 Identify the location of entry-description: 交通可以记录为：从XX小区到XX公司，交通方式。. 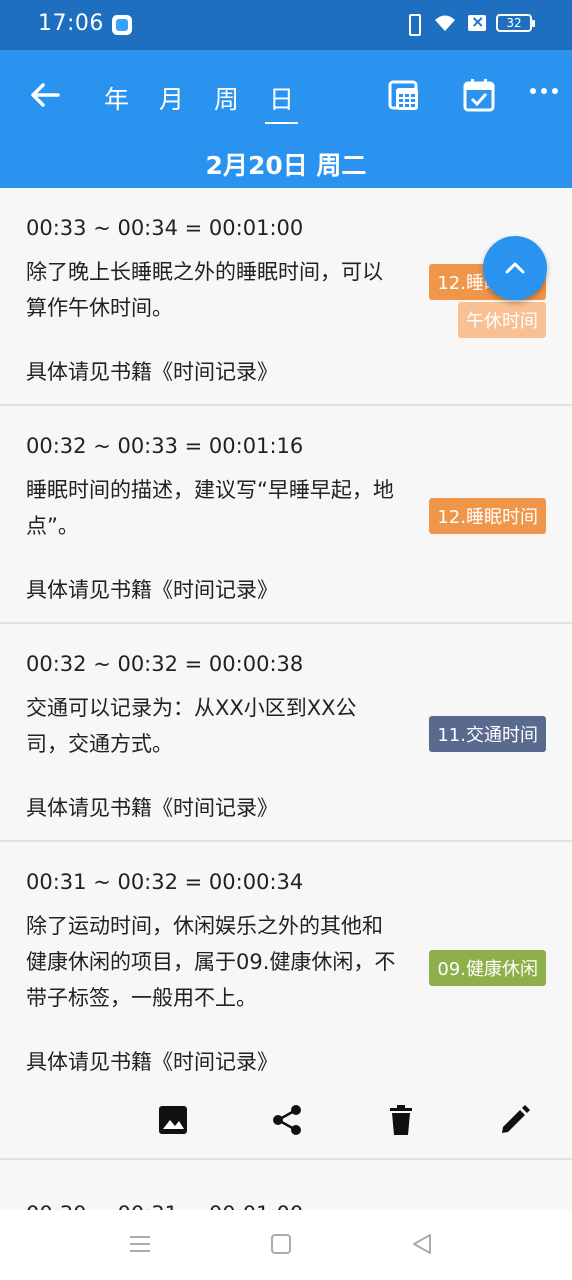
(191, 726).